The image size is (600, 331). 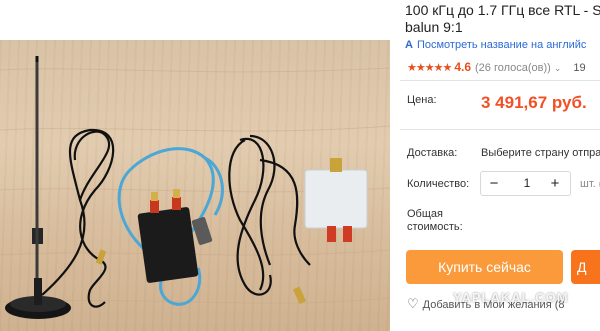 I want to click on quantity-input, so click(x=527, y=183).